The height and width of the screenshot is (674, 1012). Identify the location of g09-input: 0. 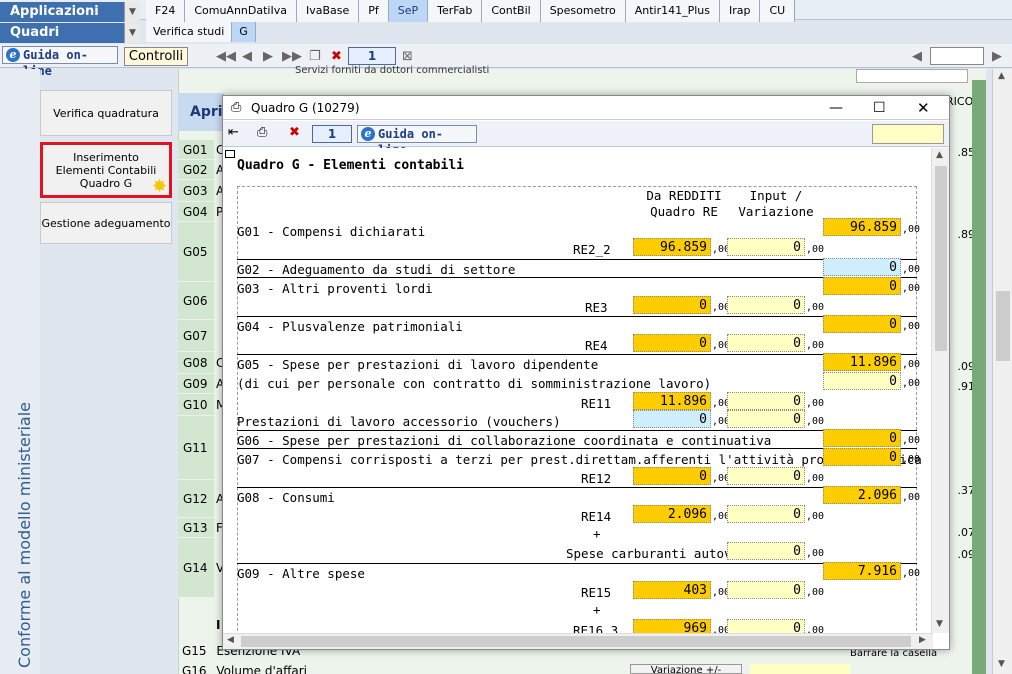
(766, 590).